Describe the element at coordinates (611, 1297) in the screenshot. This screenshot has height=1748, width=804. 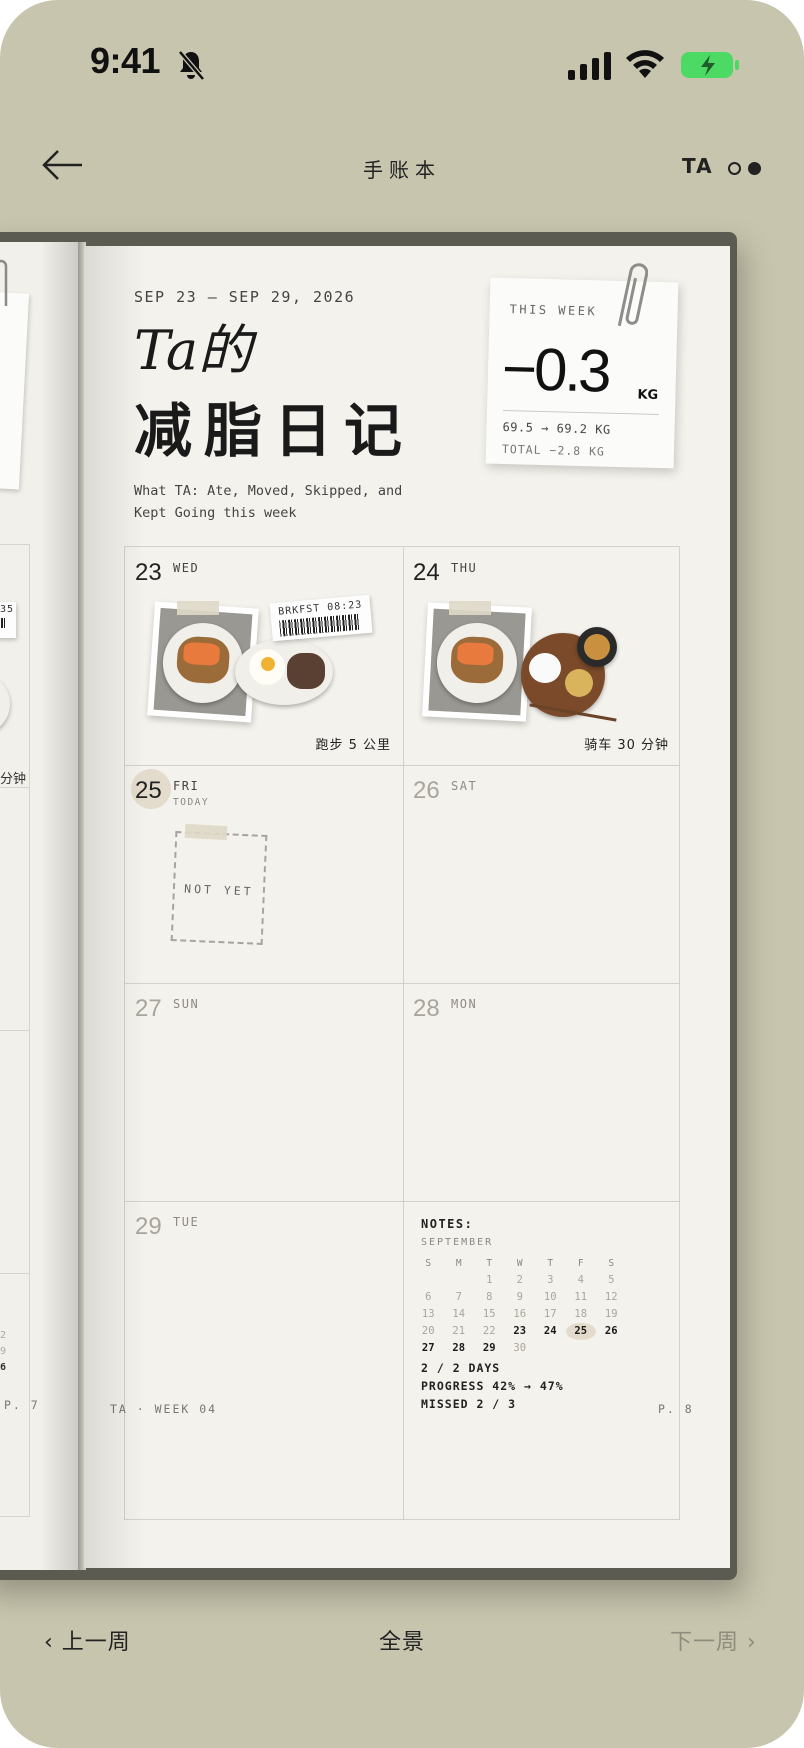
I see `calendar-day: 12` at that location.